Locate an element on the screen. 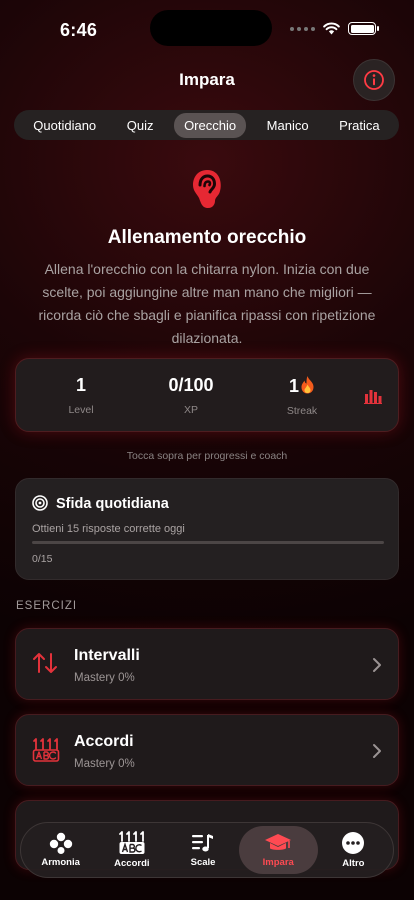 Image resolution: width=414 pixels, height=900 pixels. tab-altro: Altro is located at coordinates (353, 850).